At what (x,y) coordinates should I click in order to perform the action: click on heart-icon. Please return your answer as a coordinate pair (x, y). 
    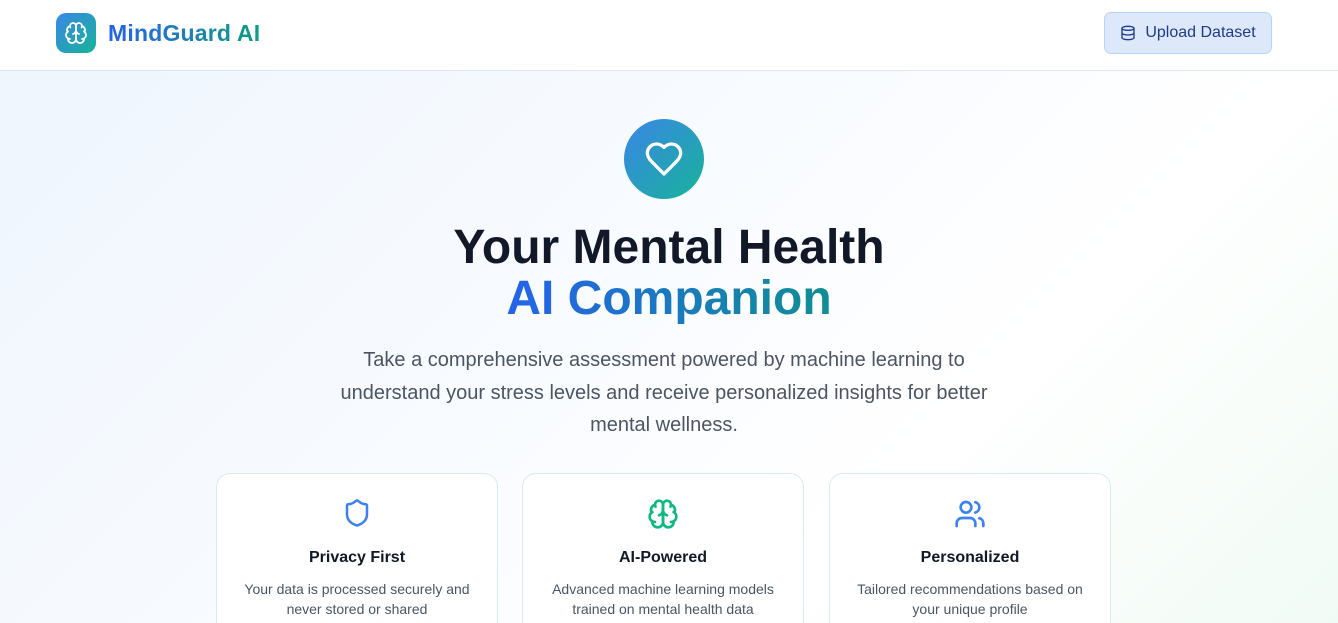
    Looking at the image, I should click on (664, 159).